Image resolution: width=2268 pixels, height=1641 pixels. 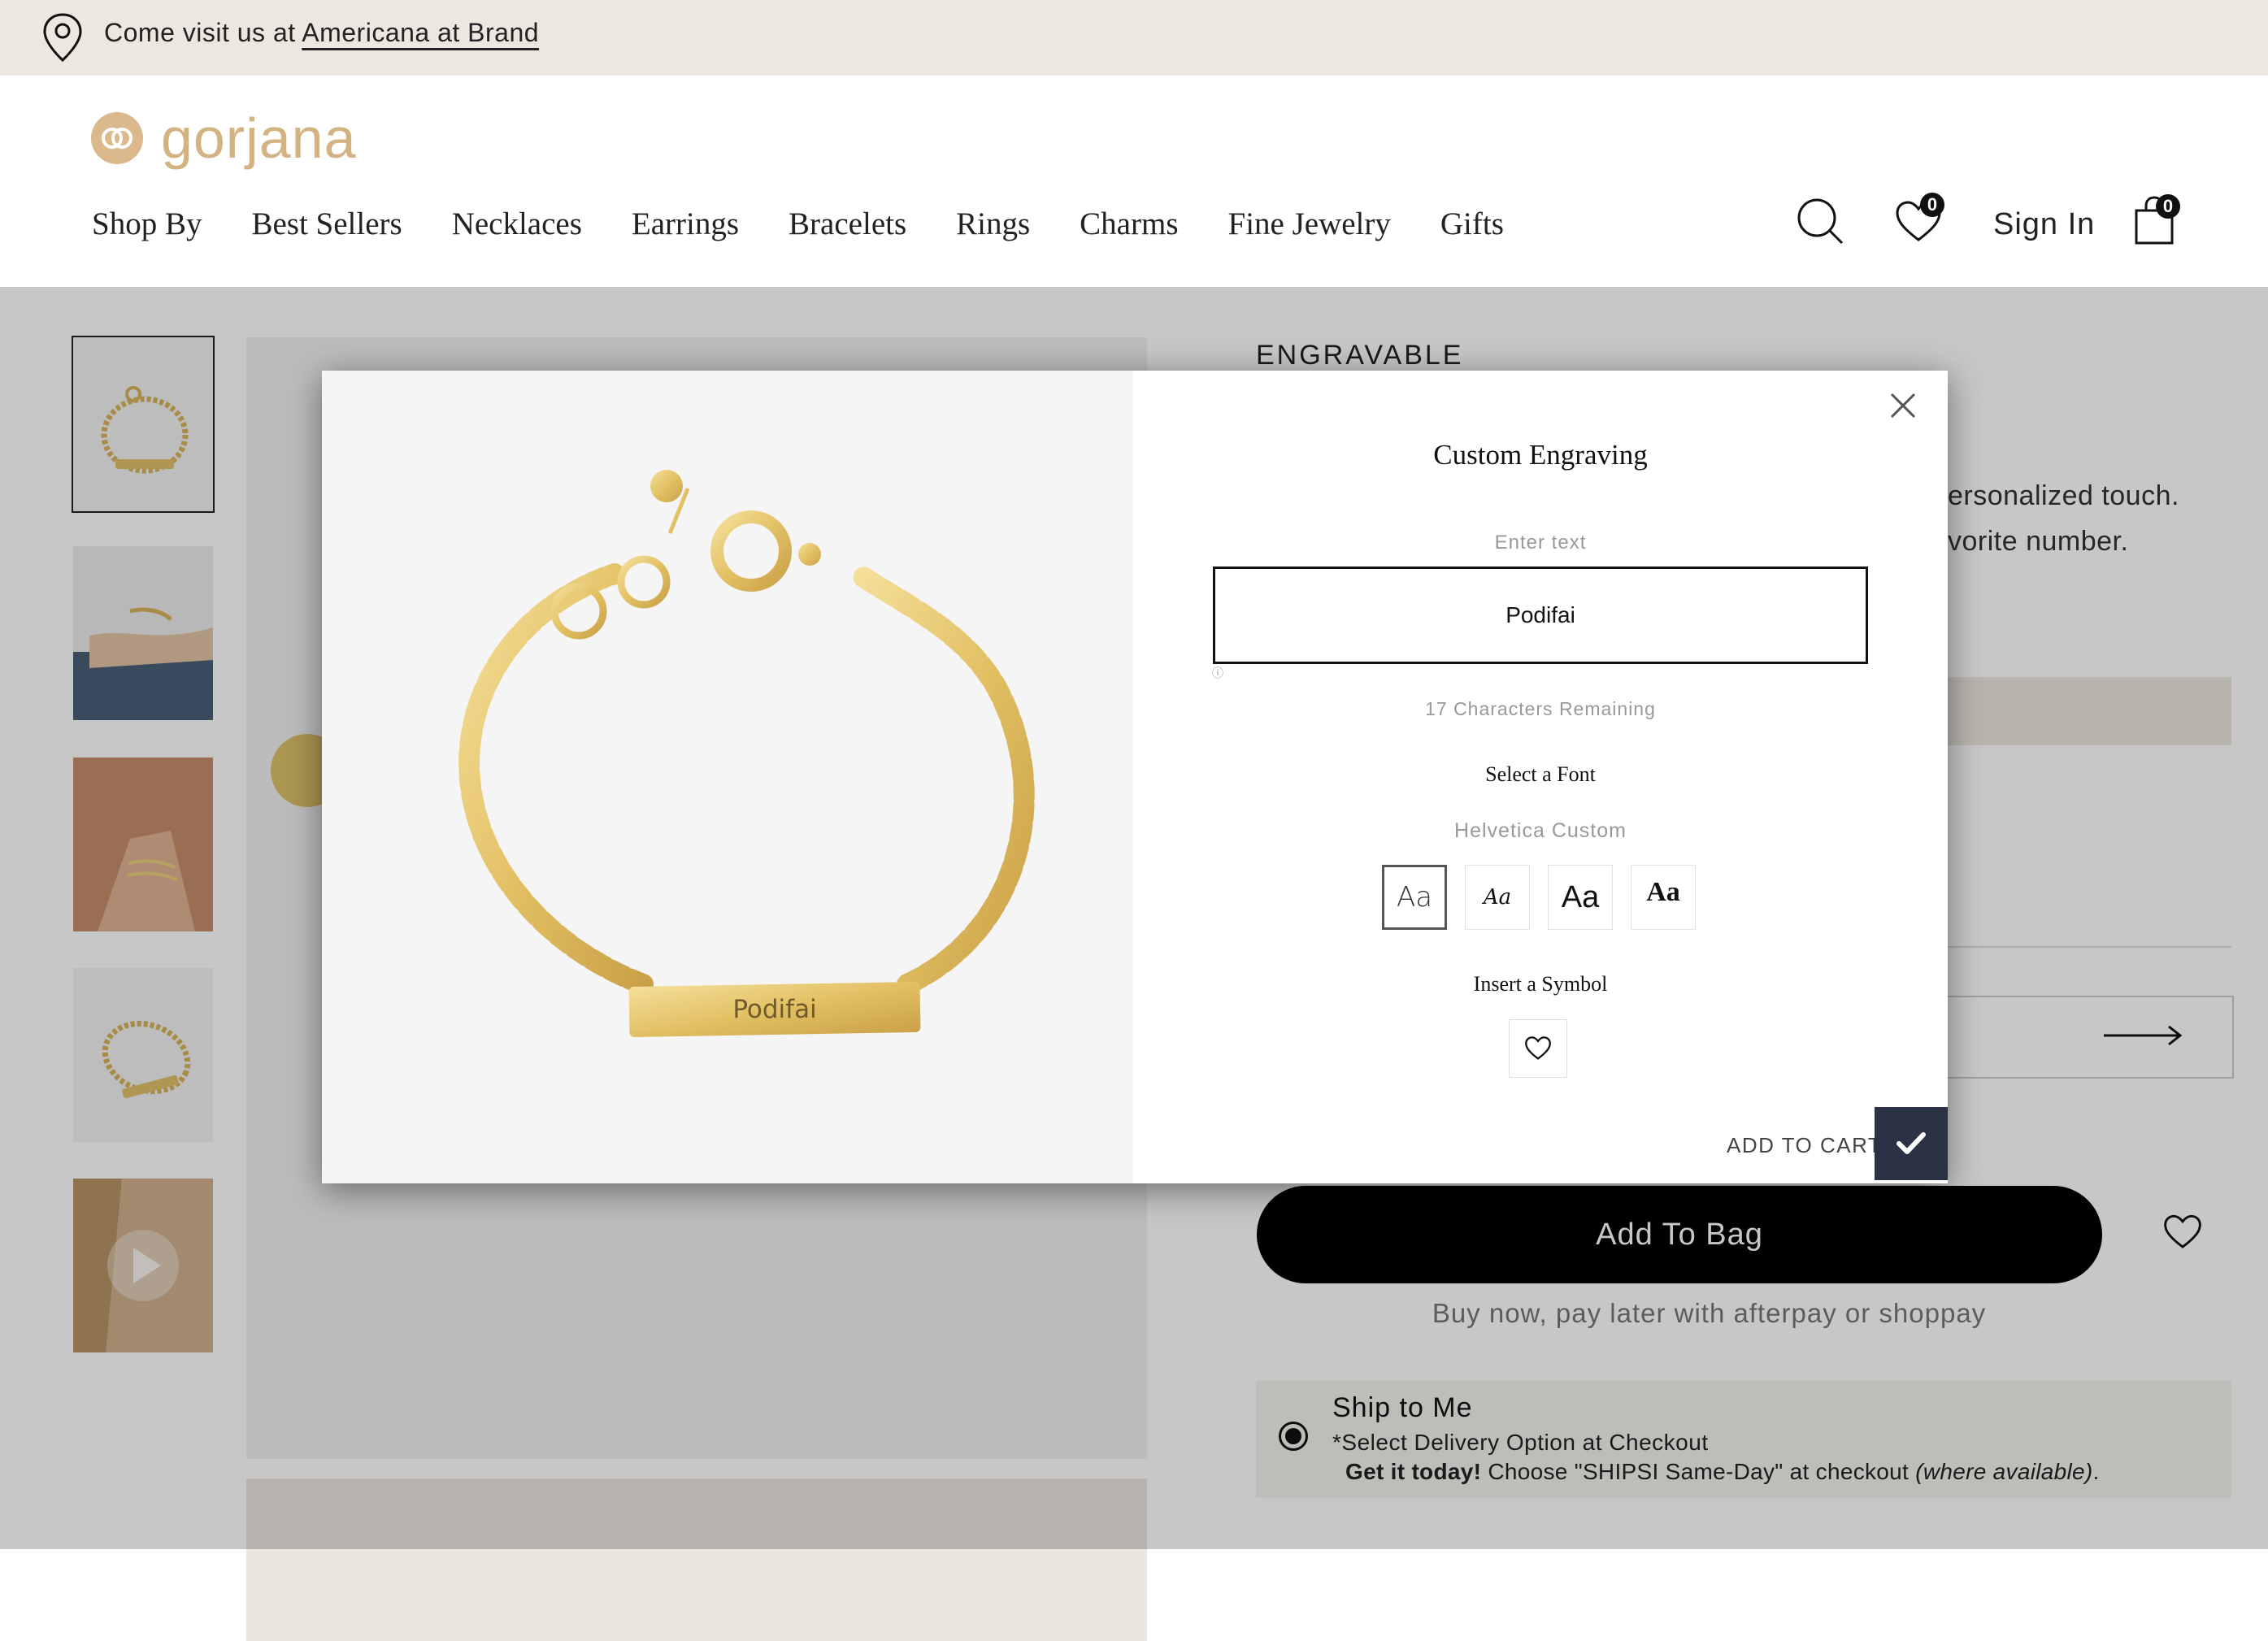 I want to click on enter-text-label: Enter text, so click(x=1540, y=543).